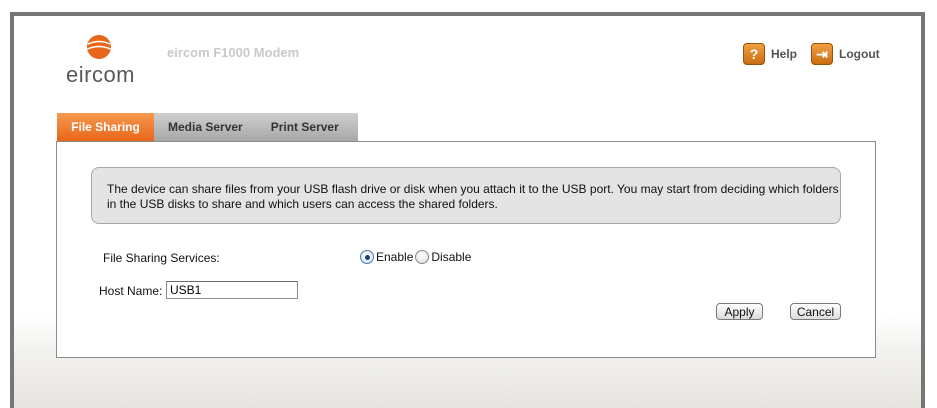 This screenshot has height=408, width=937. I want to click on logout-label: Logout, so click(859, 54).